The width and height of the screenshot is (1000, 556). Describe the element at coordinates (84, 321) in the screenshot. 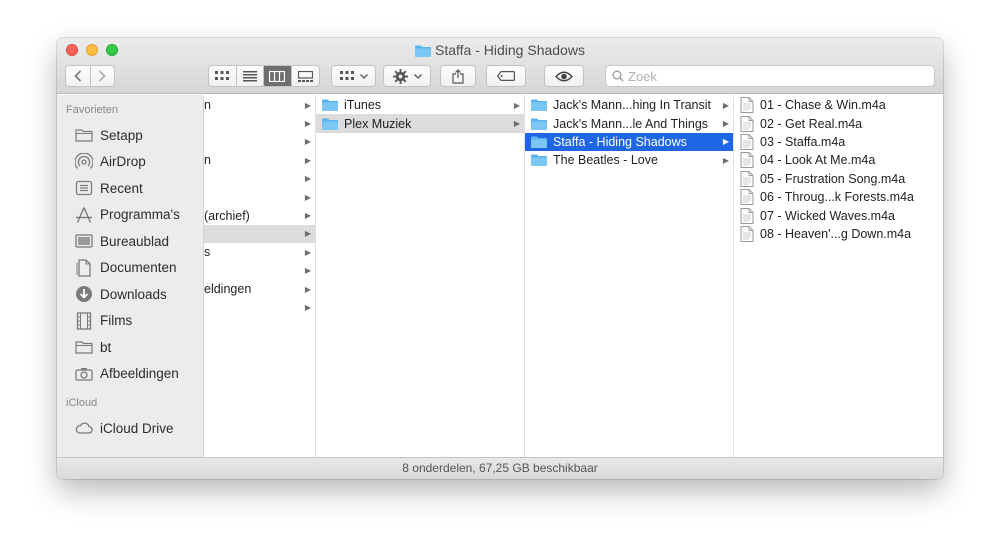

I see `films-icon` at that location.